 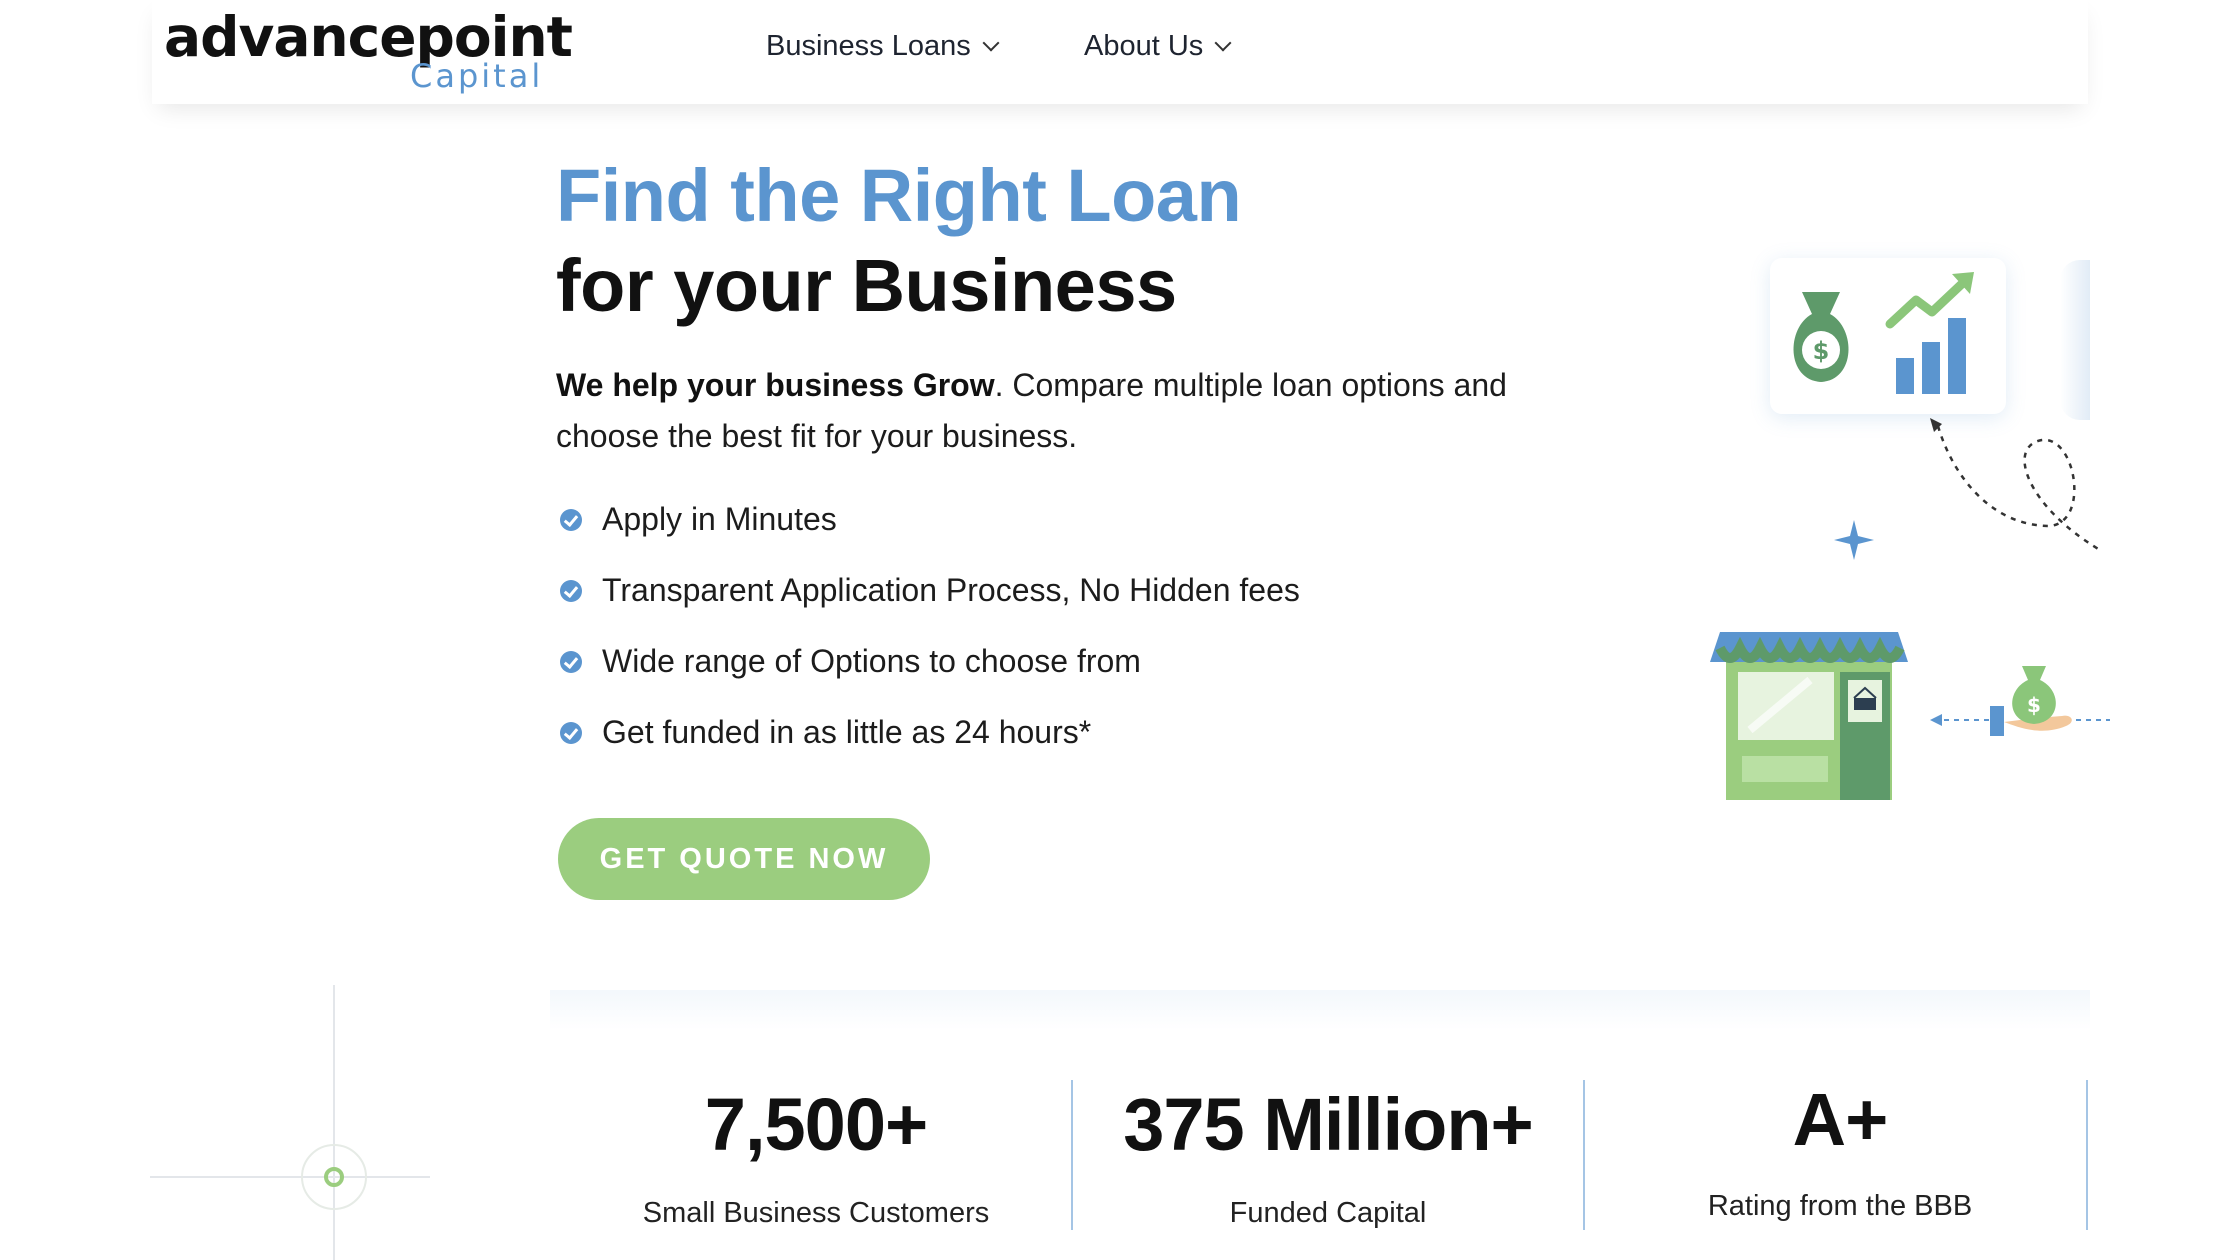 I want to click on stat-bbb-rating: A+ Rating from the BBB, so click(x=1840, y=1126).